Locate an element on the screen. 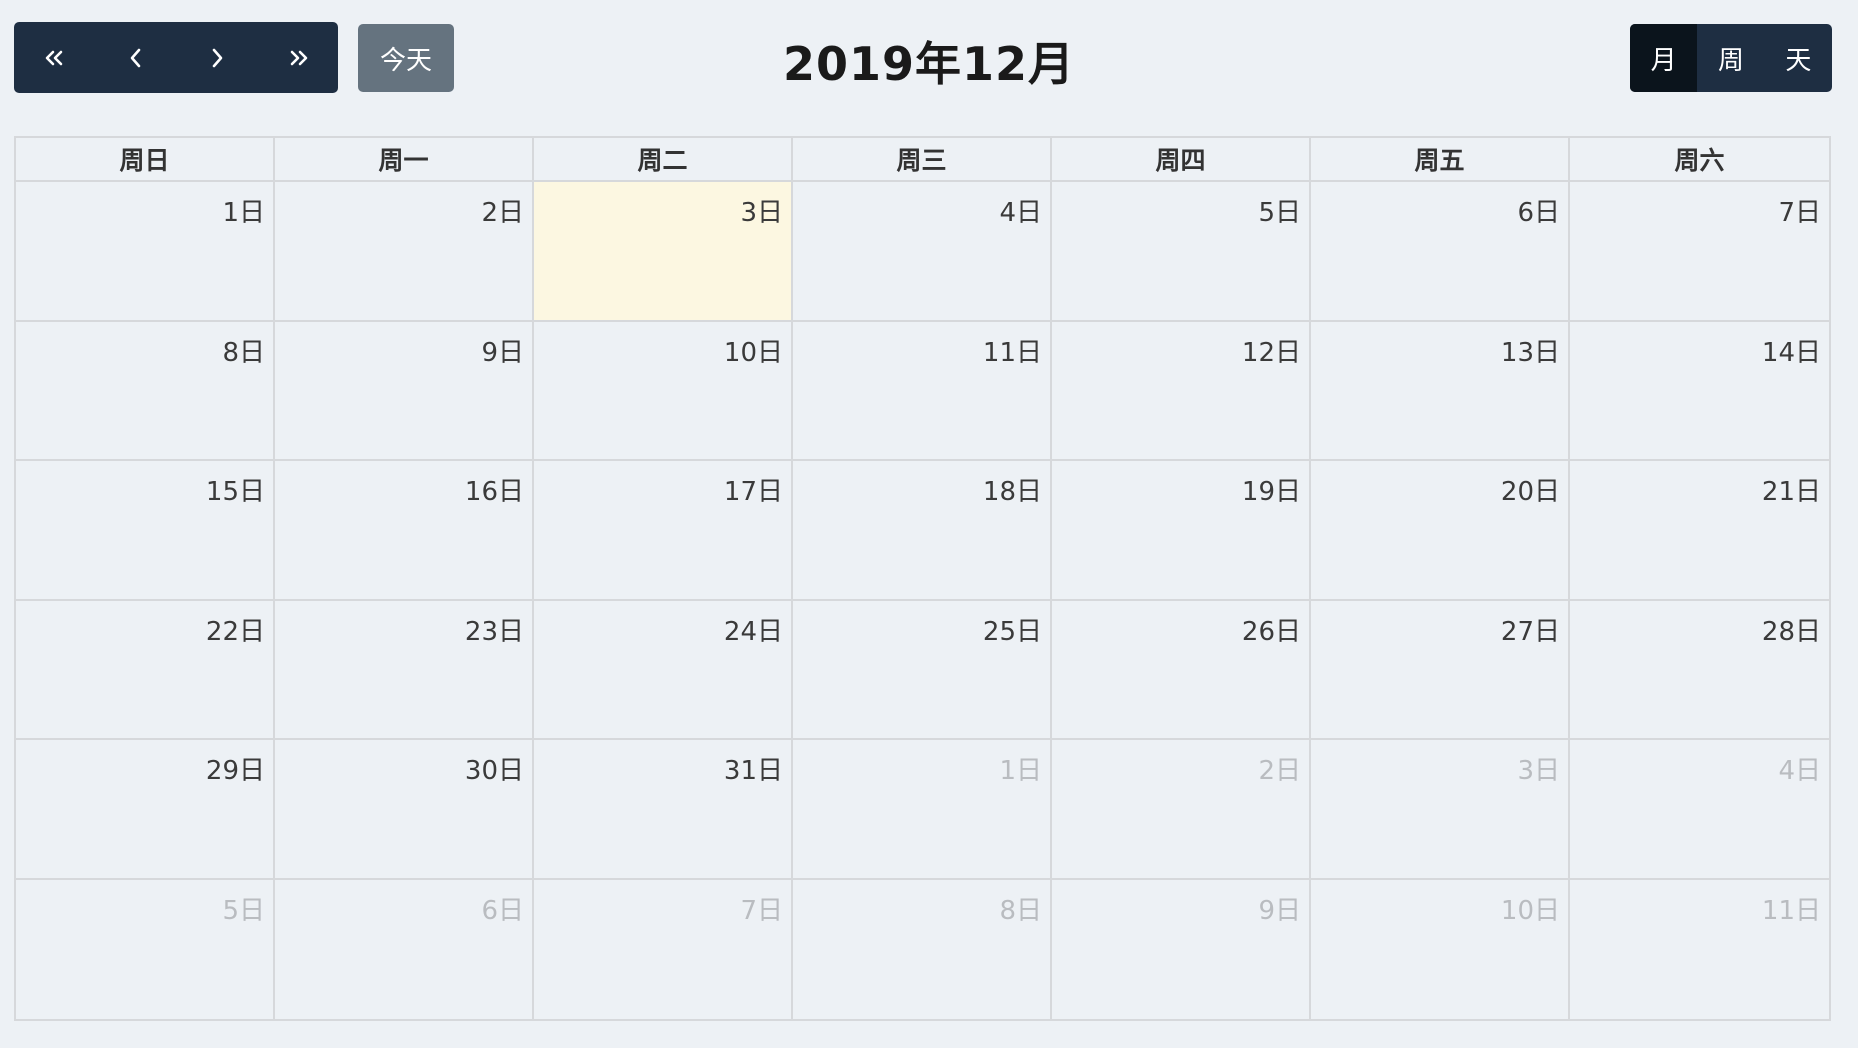 The height and width of the screenshot is (1048, 1858). day-cell: 24日 is located at coordinates (663, 670).